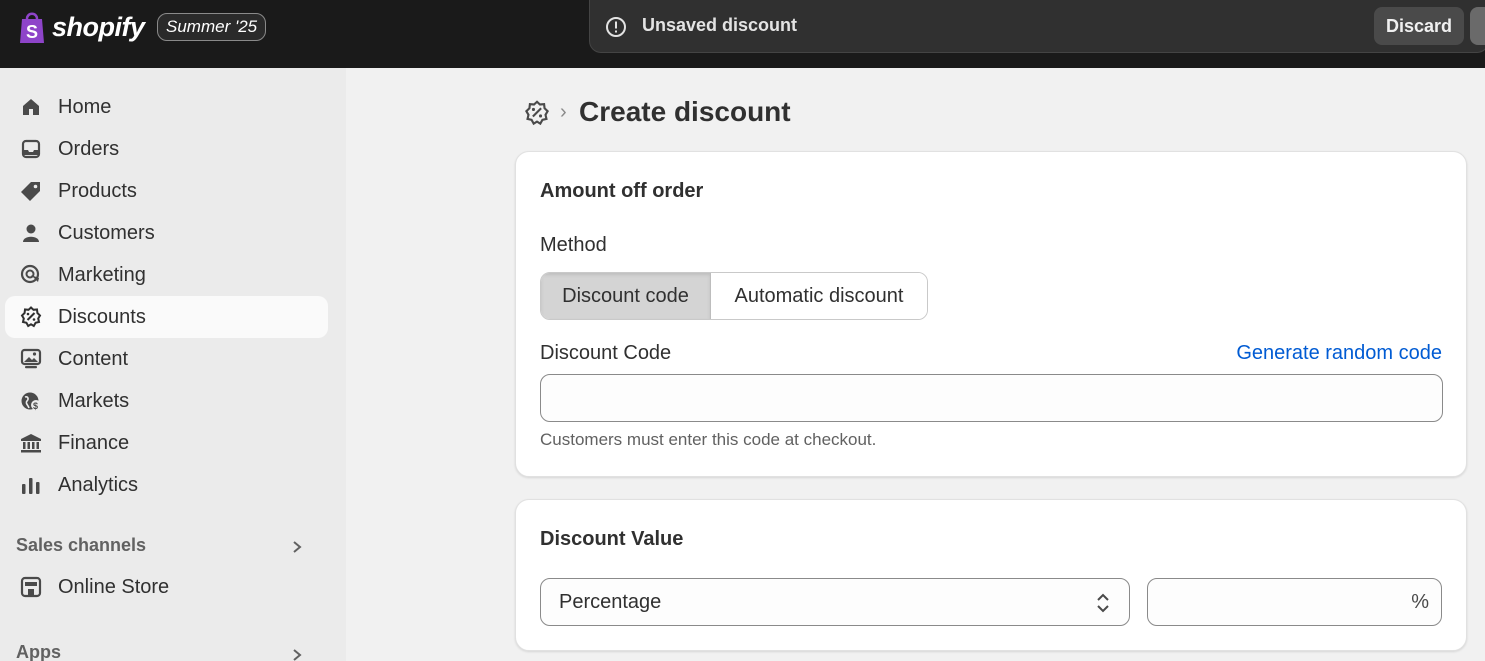 Image resolution: width=1485 pixels, height=661 pixels. Describe the element at coordinates (114, 587) in the screenshot. I see `sidebar-item-label: Online Store` at that location.